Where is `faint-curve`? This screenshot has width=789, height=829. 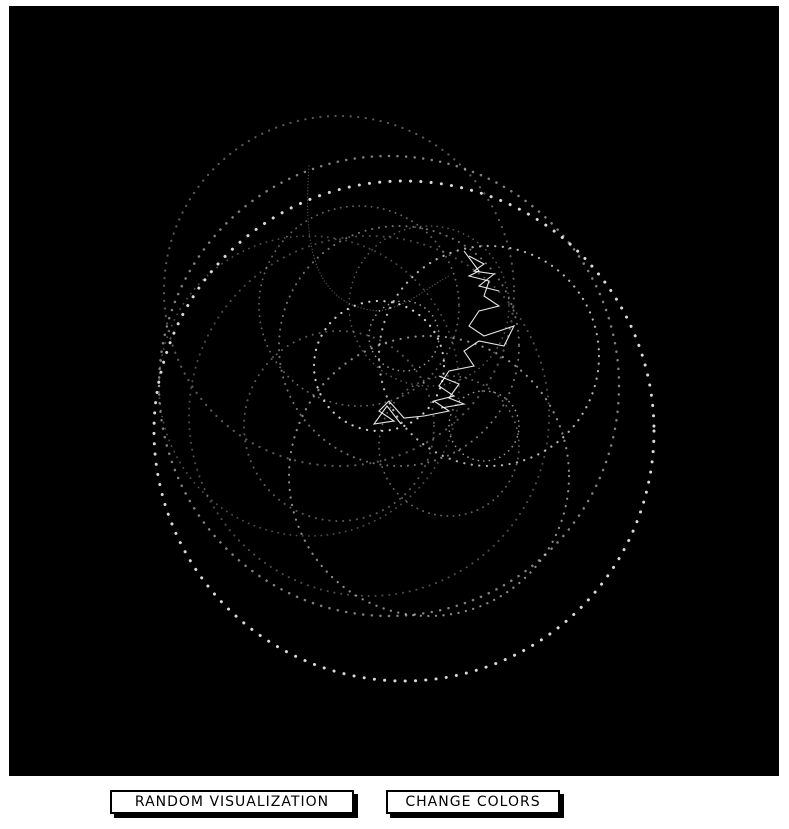 faint-curve is located at coordinates (378, 238).